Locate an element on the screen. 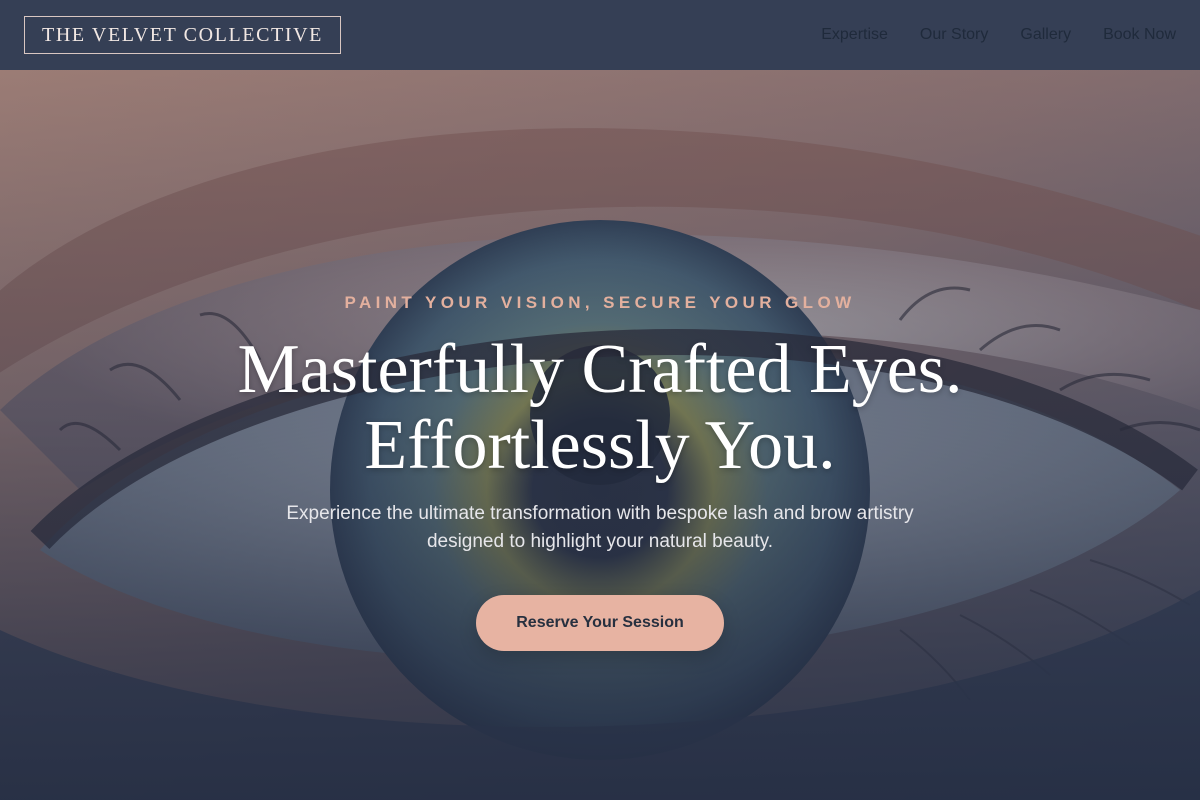 The height and width of the screenshot is (800, 1200). hero-headline-line-1: Masterfully Crafted Eyes. is located at coordinates (600, 369).